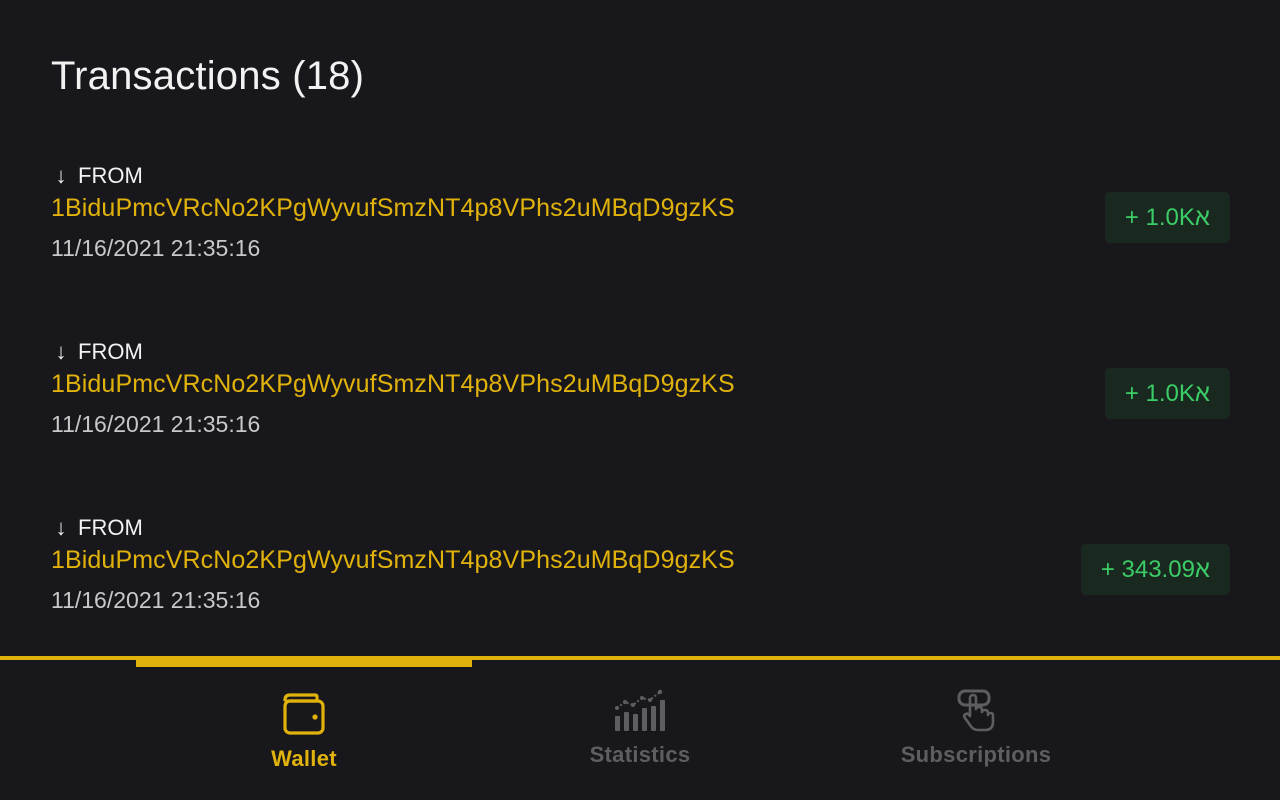 Image resolution: width=1280 pixels, height=800 pixels. I want to click on nav-item-wallet: Wallet, so click(304, 730).